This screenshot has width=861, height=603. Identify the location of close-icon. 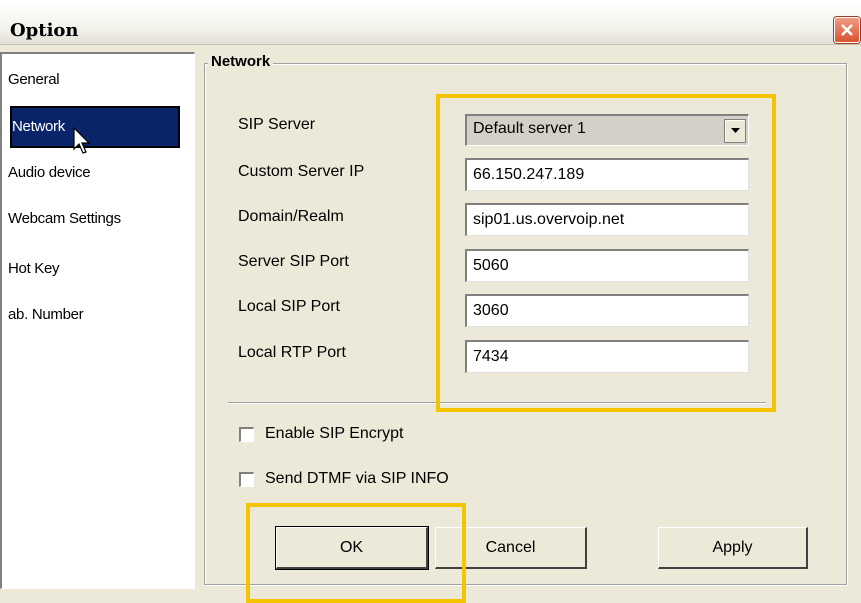
(847, 30).